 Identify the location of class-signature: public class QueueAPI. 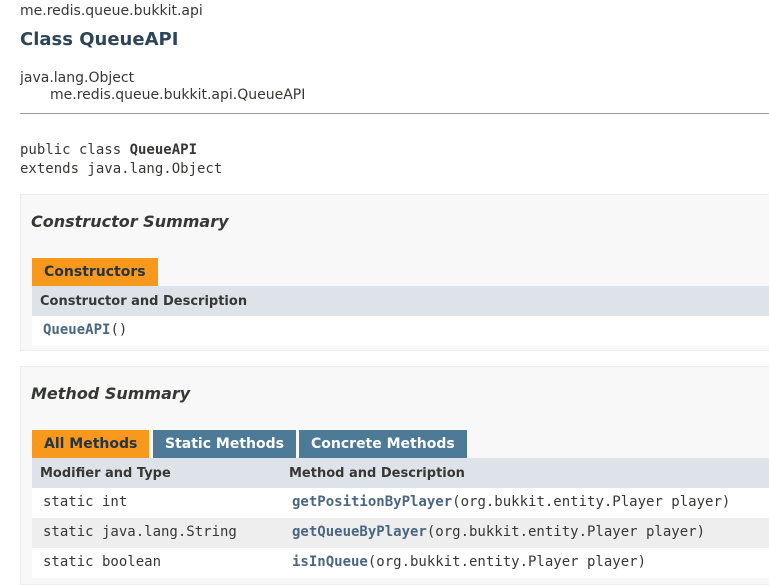
(108, 150).